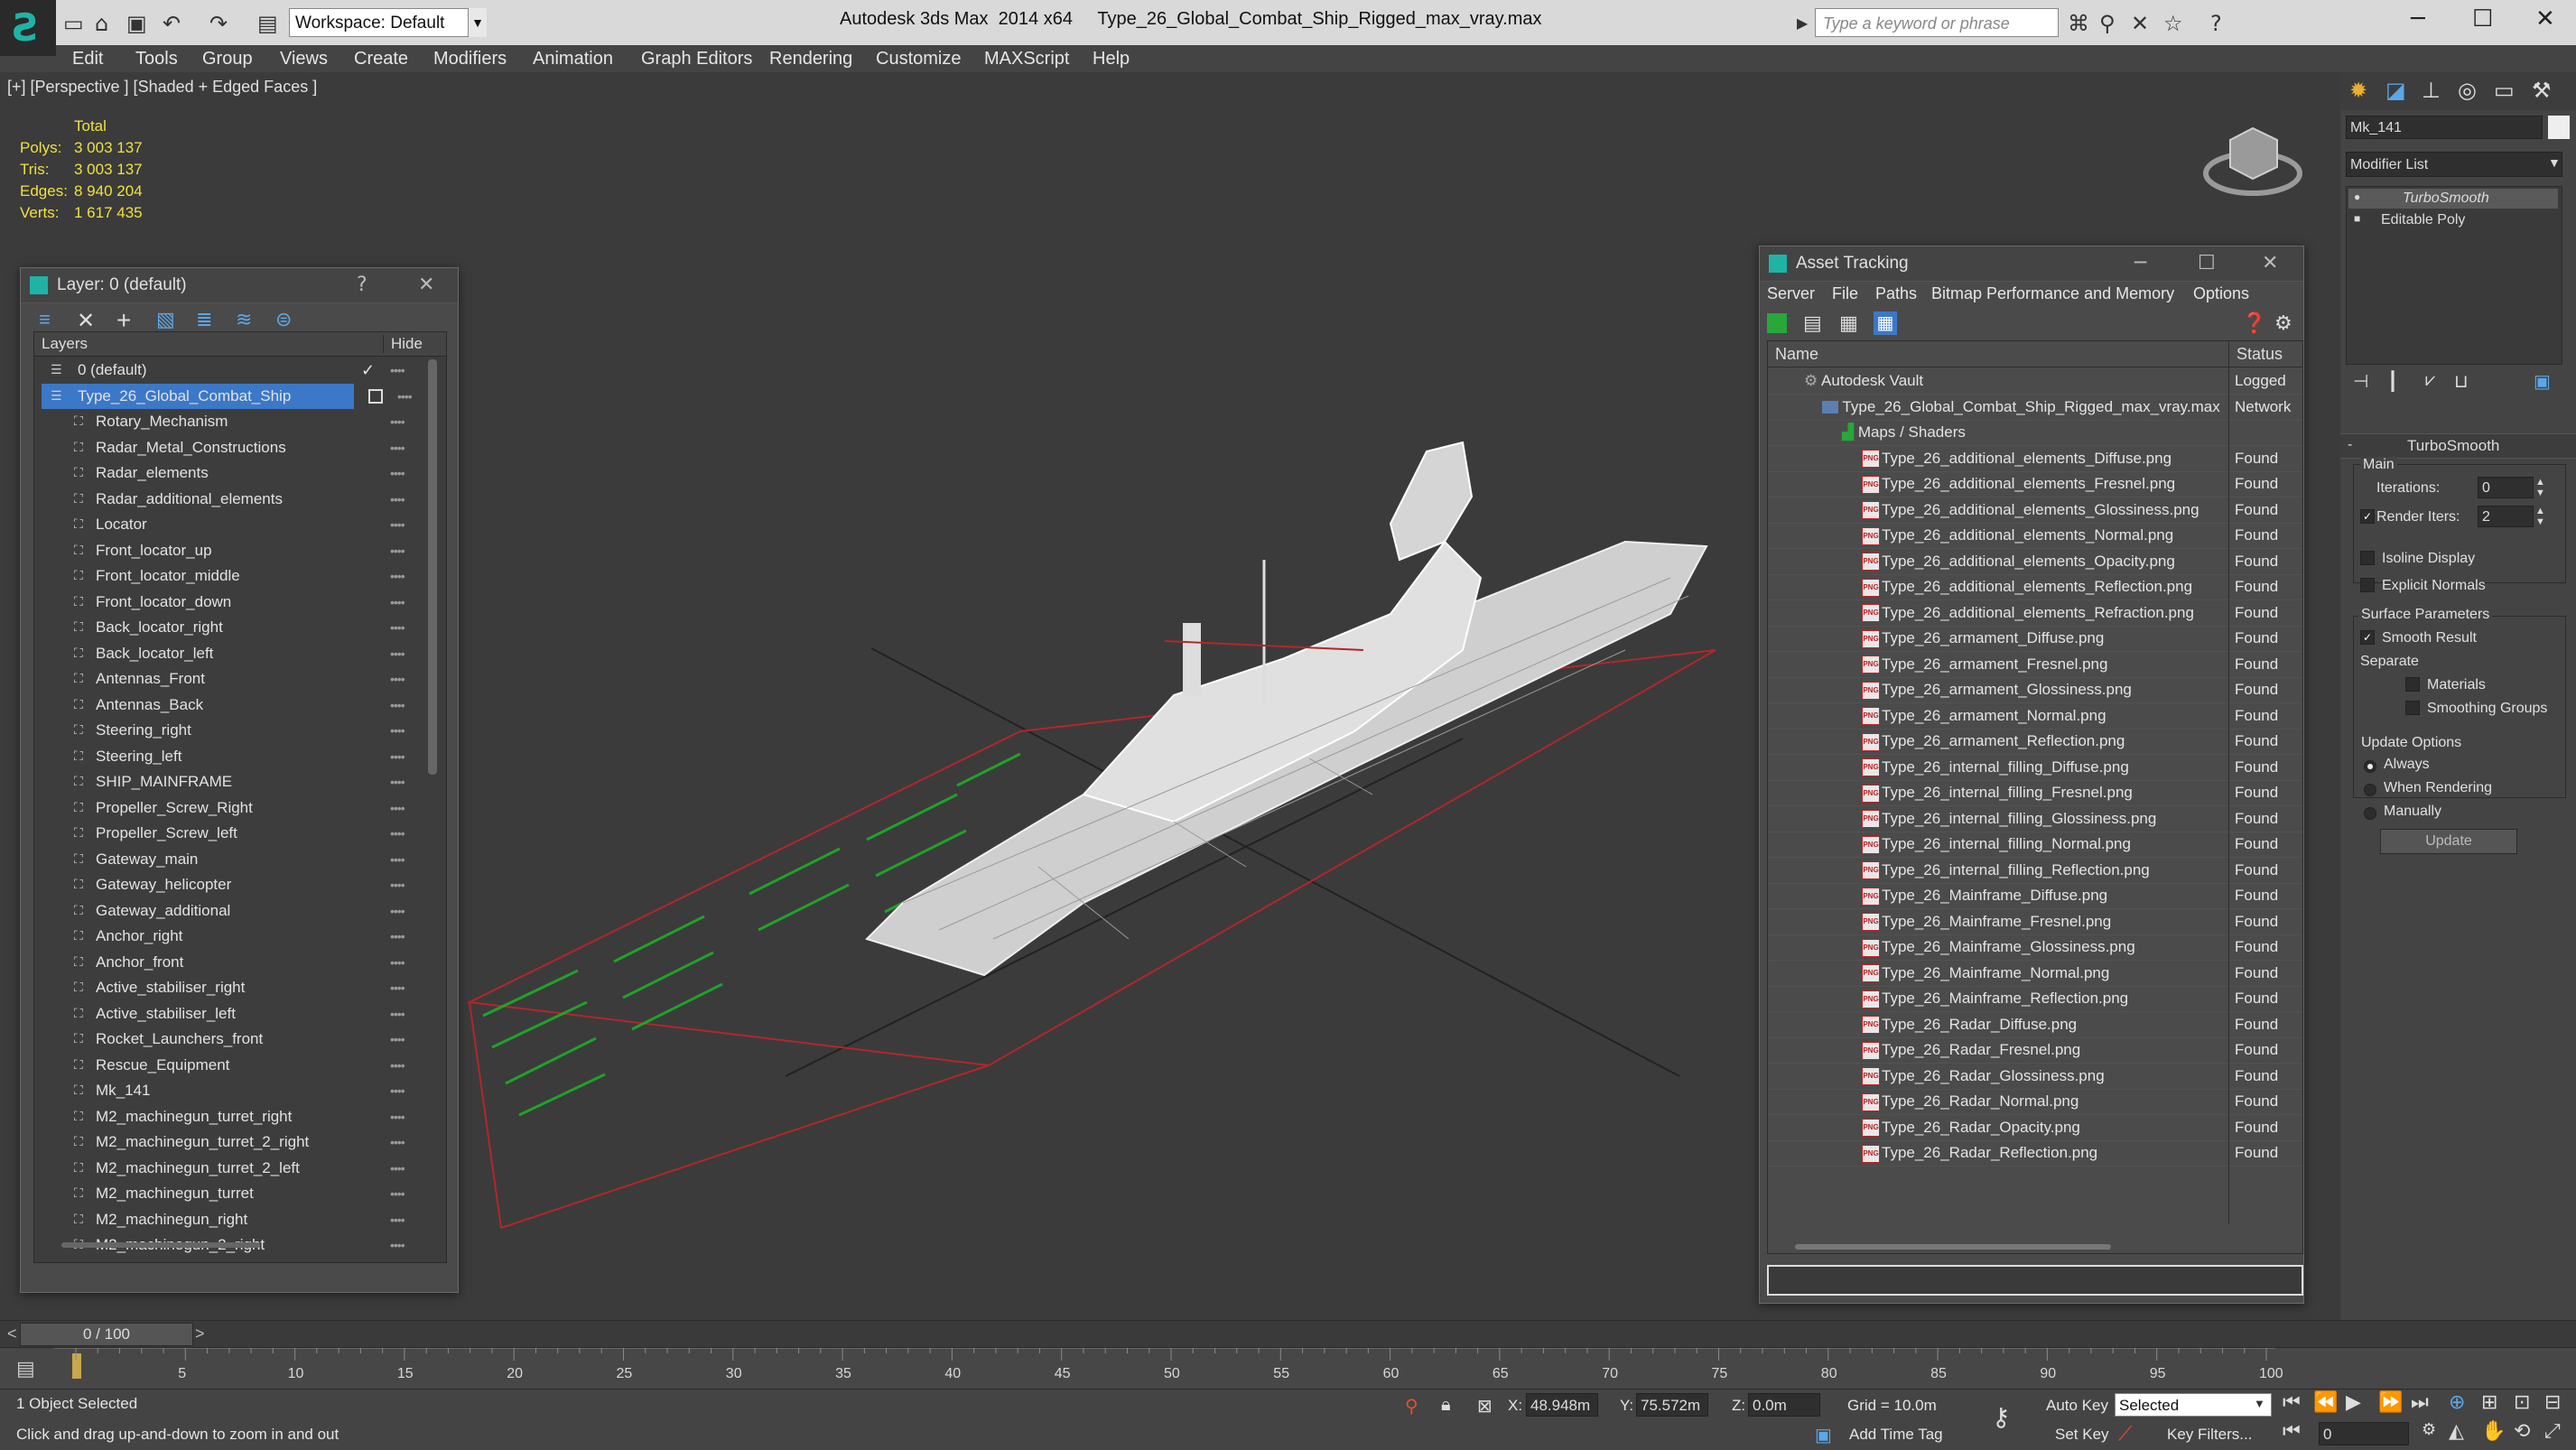 The image size is (2576, 1450). I want to click on z-coordinate-field: 0.0m, so click(1784, 1405).